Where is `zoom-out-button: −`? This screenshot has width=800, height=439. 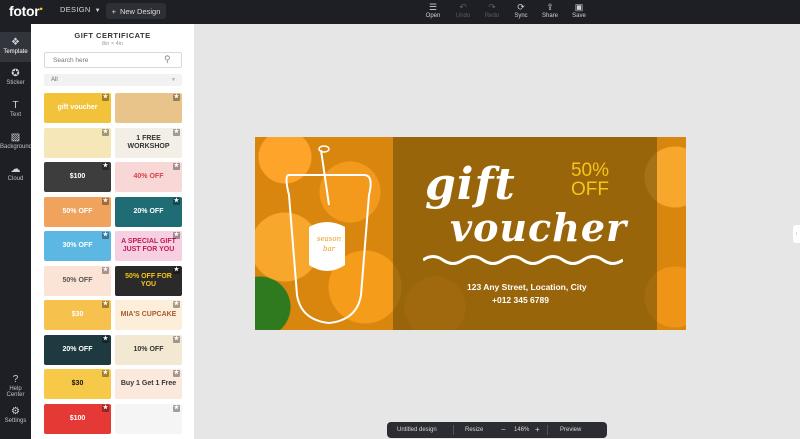
zoom-out-button: − is located at coordinates (503, 430).